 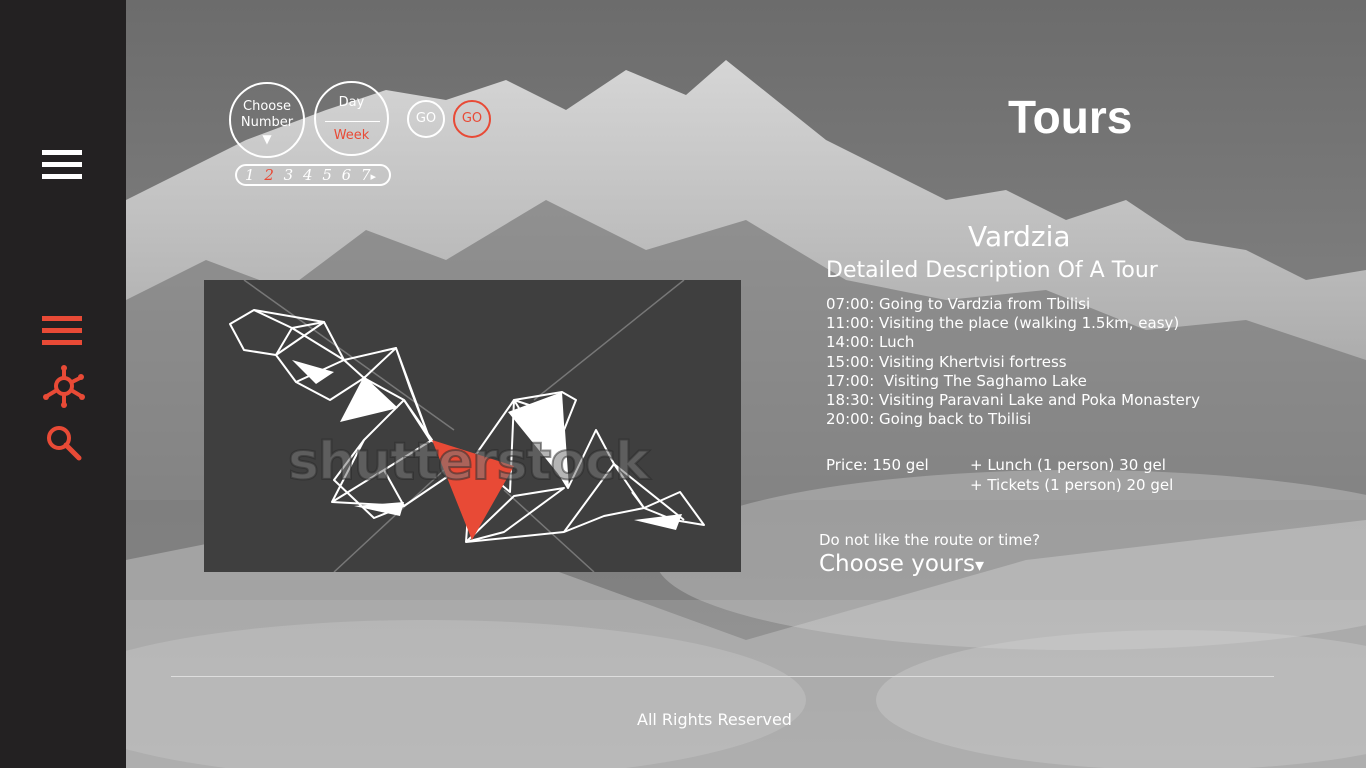 What do you see at coordinates (897, 564) in the screenshot?
I see `choose-yours-label: Choose yours` at bounding box center [897, 564].